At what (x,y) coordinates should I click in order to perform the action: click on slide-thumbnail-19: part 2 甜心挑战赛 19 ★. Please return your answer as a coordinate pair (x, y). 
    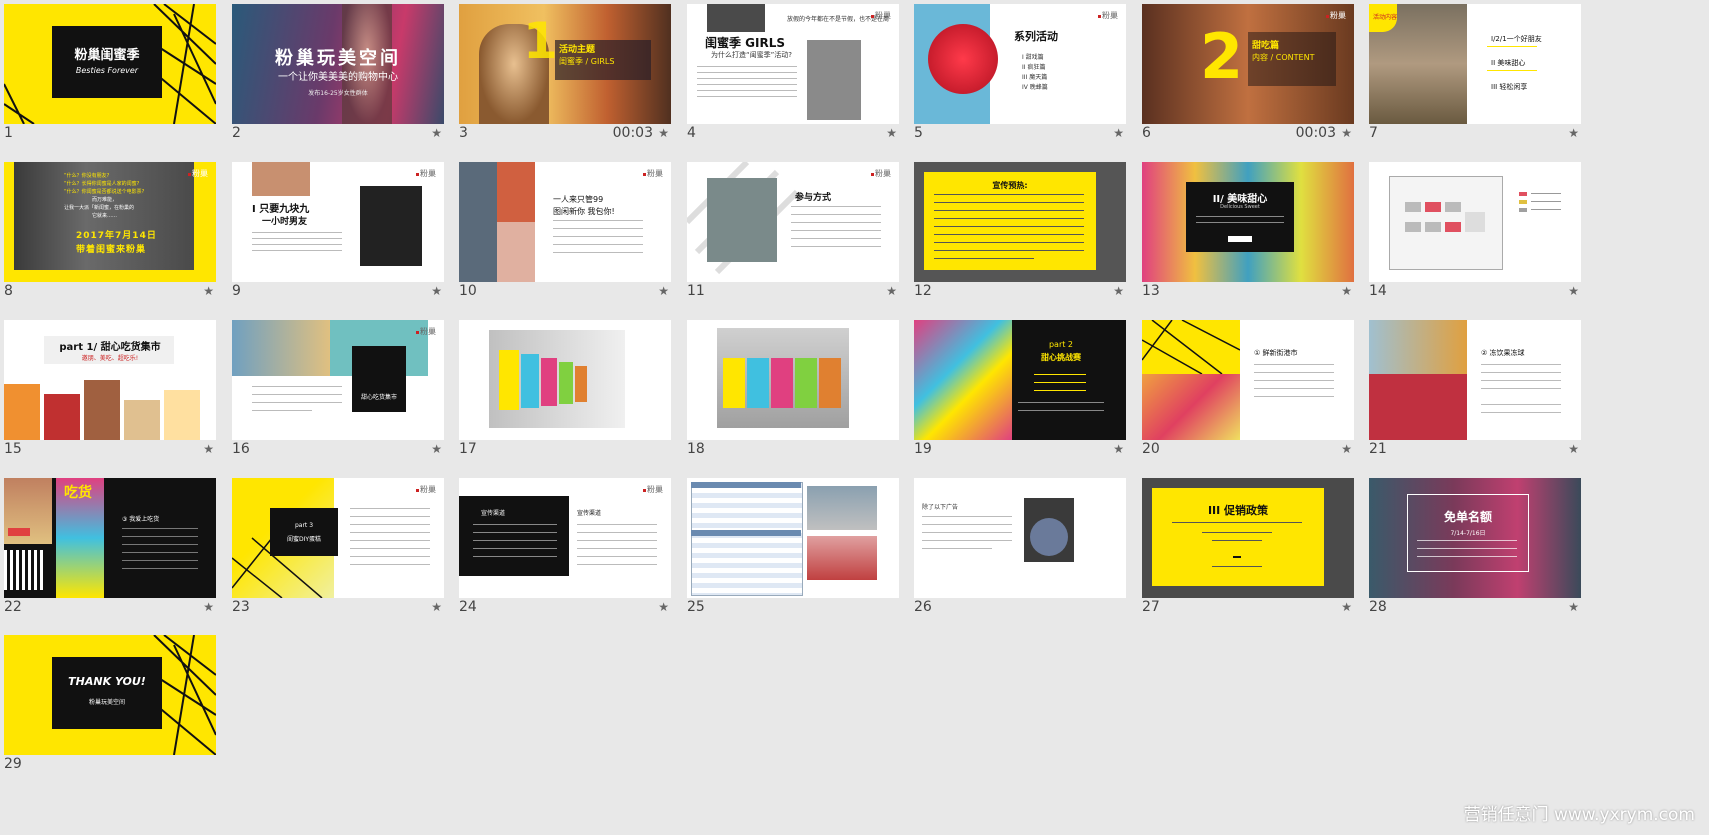
    Looking at the image, I should click on (1020, 390).